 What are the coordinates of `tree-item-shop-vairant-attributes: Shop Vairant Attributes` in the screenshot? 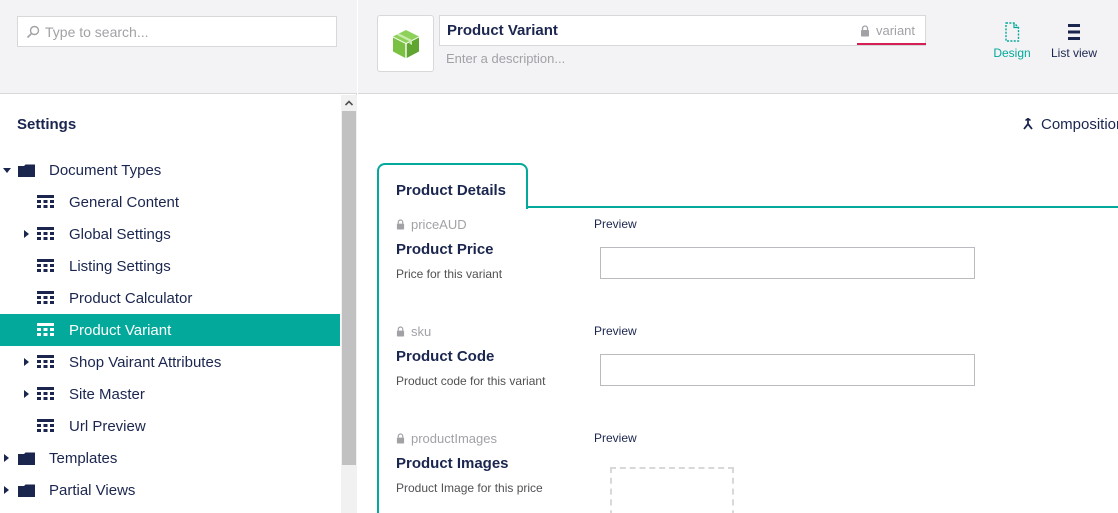 It's located at (170, 362).